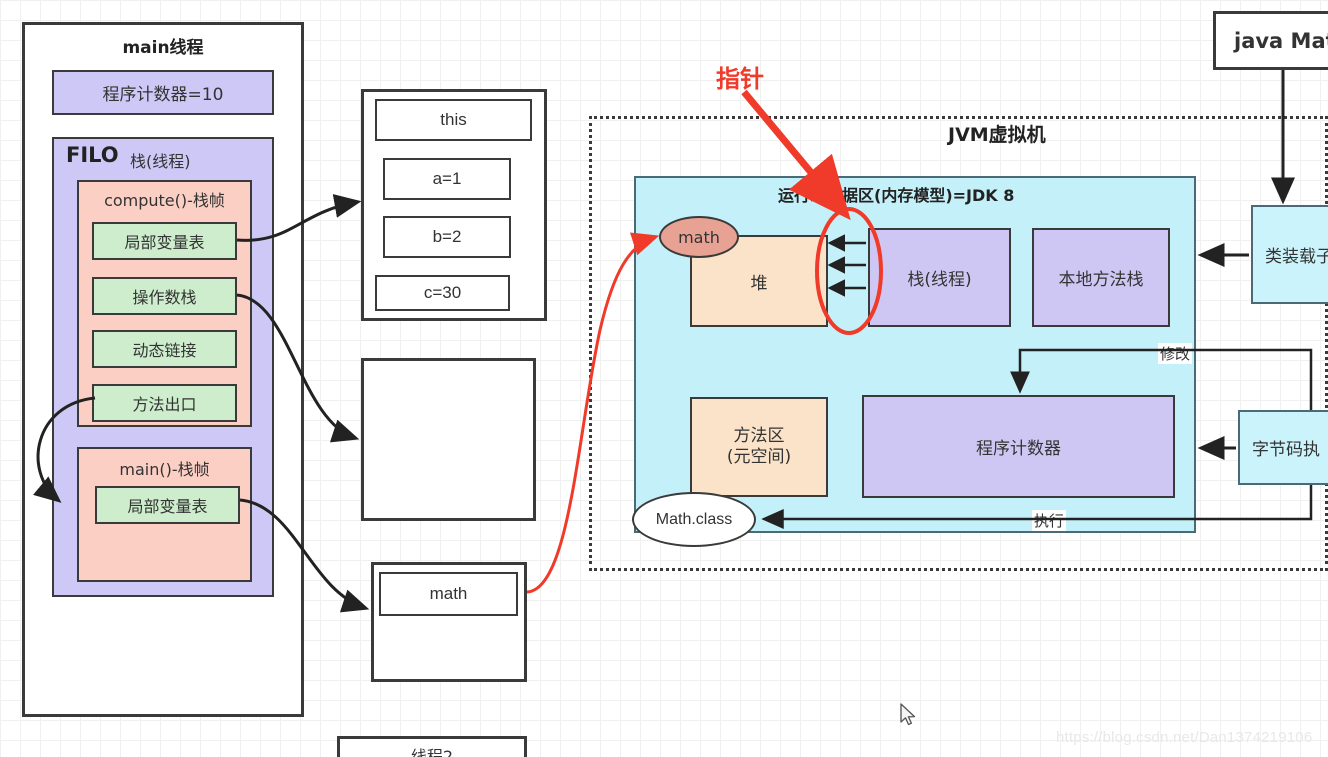  Describe the element at coordinates (167, 505) in the screenshot. I see `main-local-variable-table: 局部变量表` at that location.